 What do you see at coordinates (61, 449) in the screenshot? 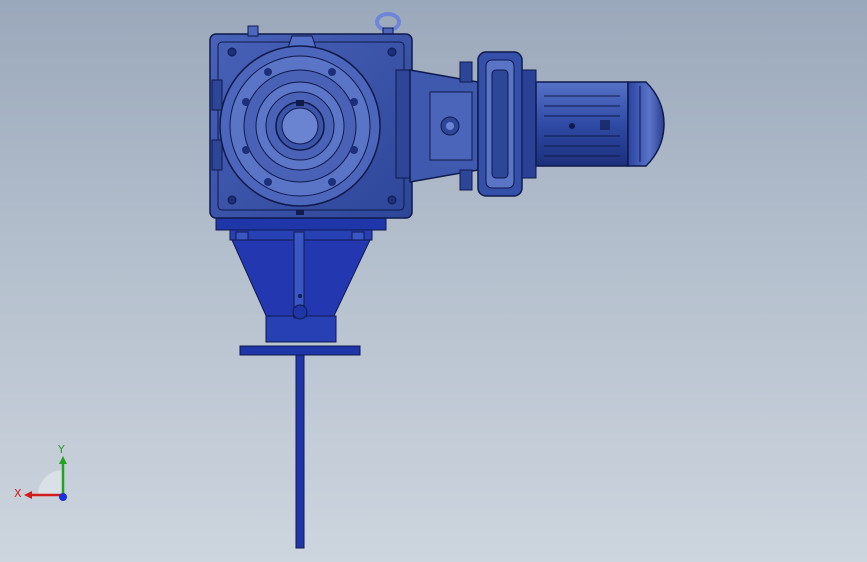
I see `y-axis-label: Y` at bounding box center [61, 449].